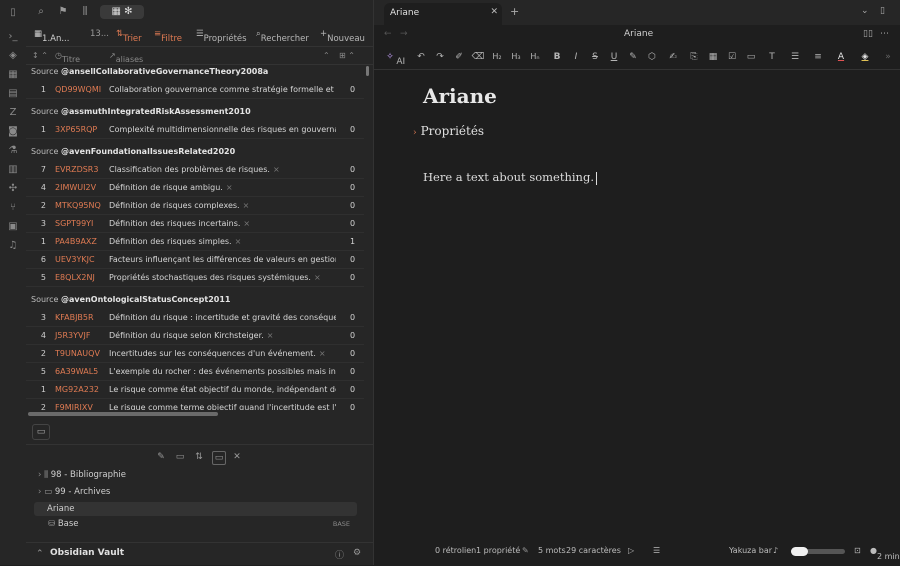  I want to click on cube-icon: ⬡, so click(652, 57).